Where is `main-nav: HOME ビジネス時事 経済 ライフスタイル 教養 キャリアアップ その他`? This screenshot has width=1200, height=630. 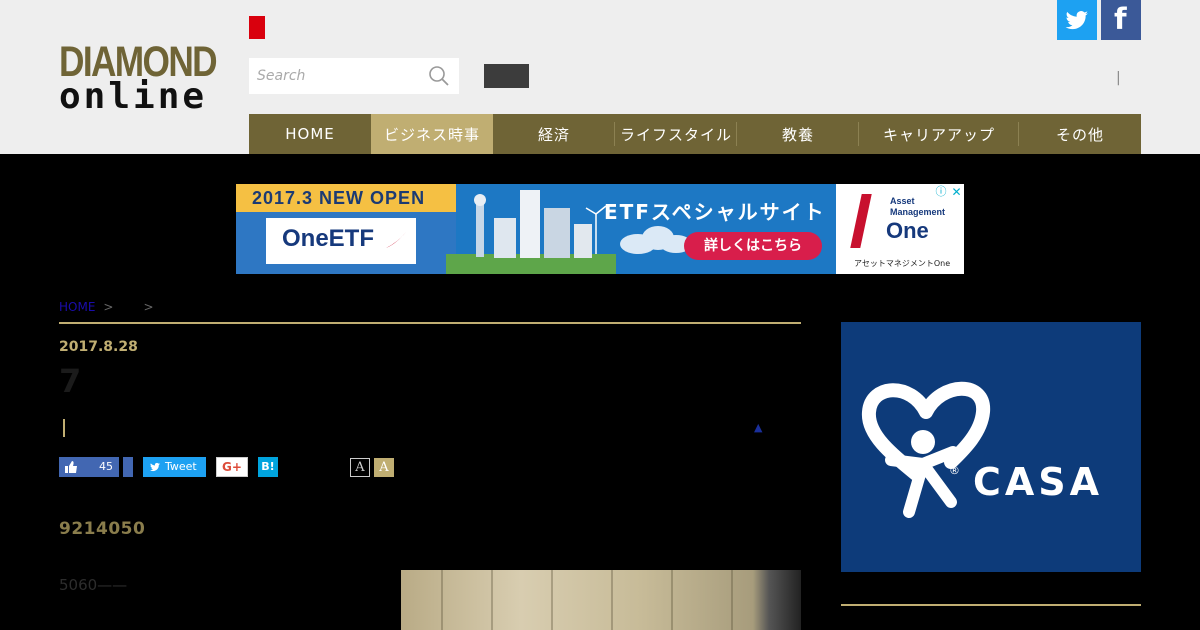 main-nav: HOME ビジネス時事 経済 ライフスタイル 教養 キャリアアップ その他 is located at coordinates (695, 134).